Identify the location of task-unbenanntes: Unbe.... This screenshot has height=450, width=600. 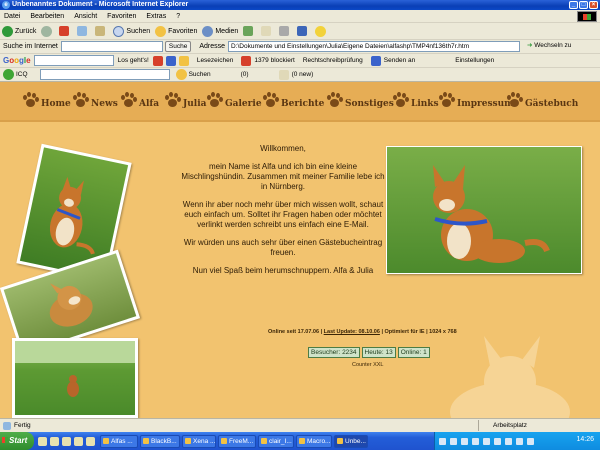
(351, 441).